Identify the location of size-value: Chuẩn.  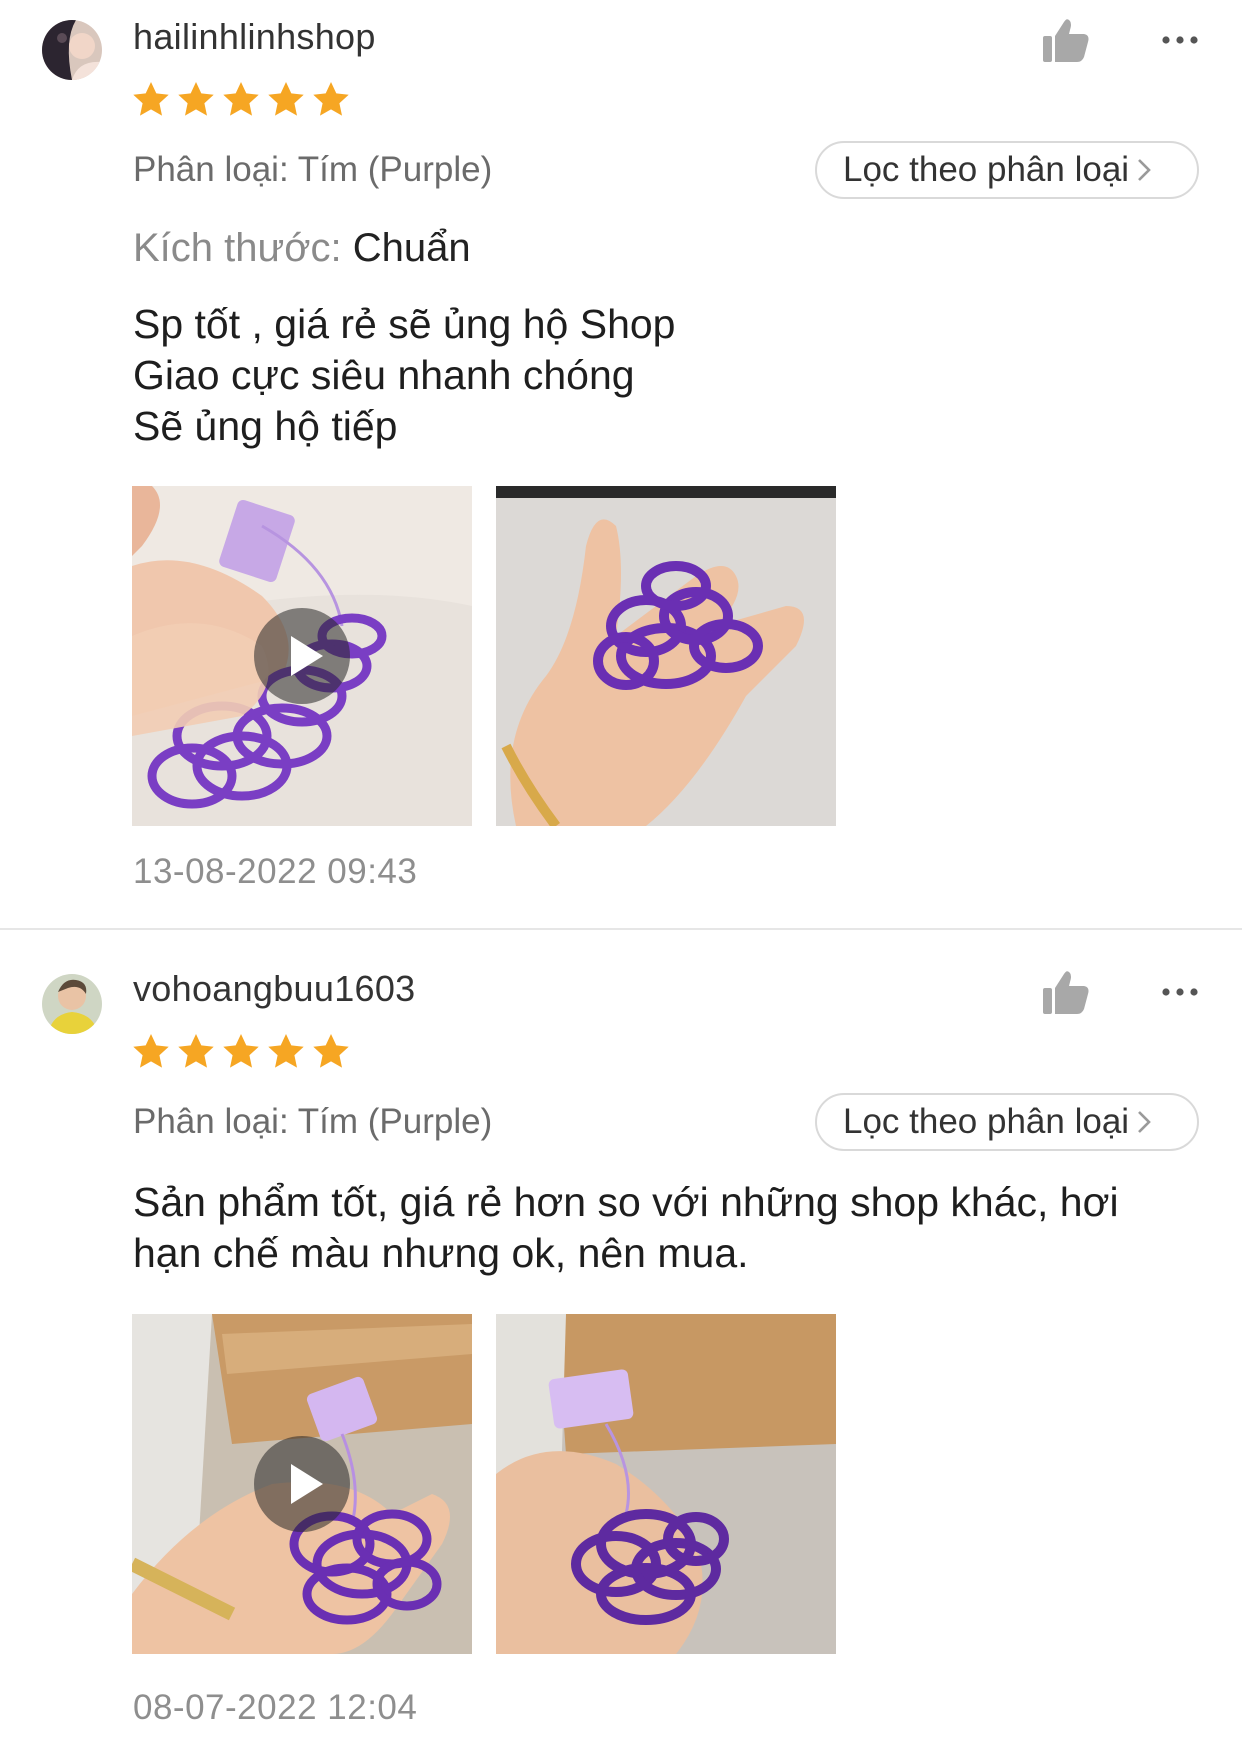
(411, 248).